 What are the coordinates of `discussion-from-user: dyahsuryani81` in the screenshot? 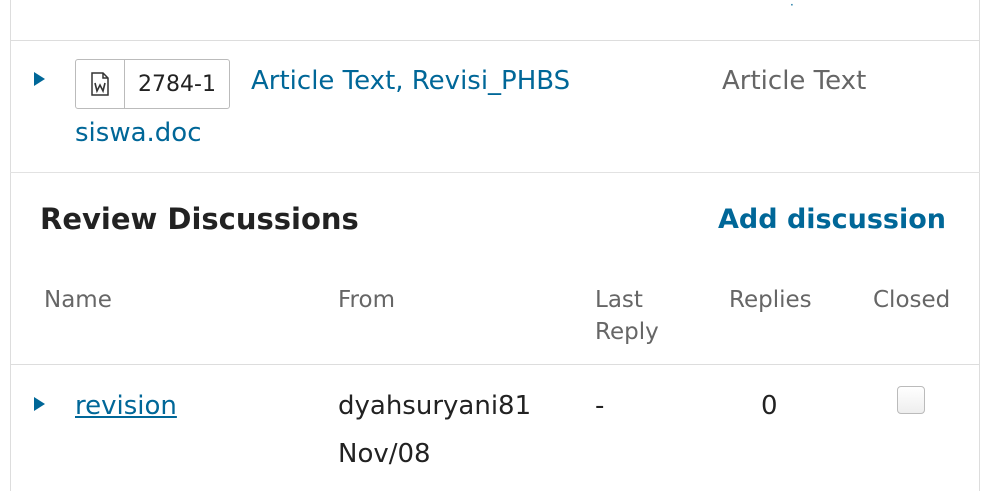 It's located at (435, 406).